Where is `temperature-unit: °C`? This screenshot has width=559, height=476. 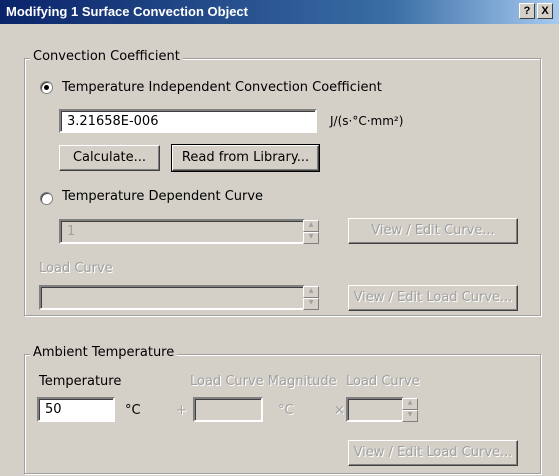 temperature-unit: °C is located at coordinates (133, 410).